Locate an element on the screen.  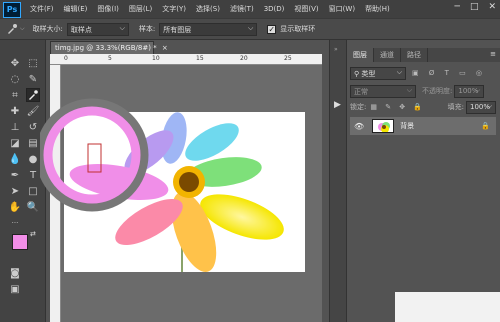
crop-tool-icon: ⌗ is located at coordinates (15, 95).